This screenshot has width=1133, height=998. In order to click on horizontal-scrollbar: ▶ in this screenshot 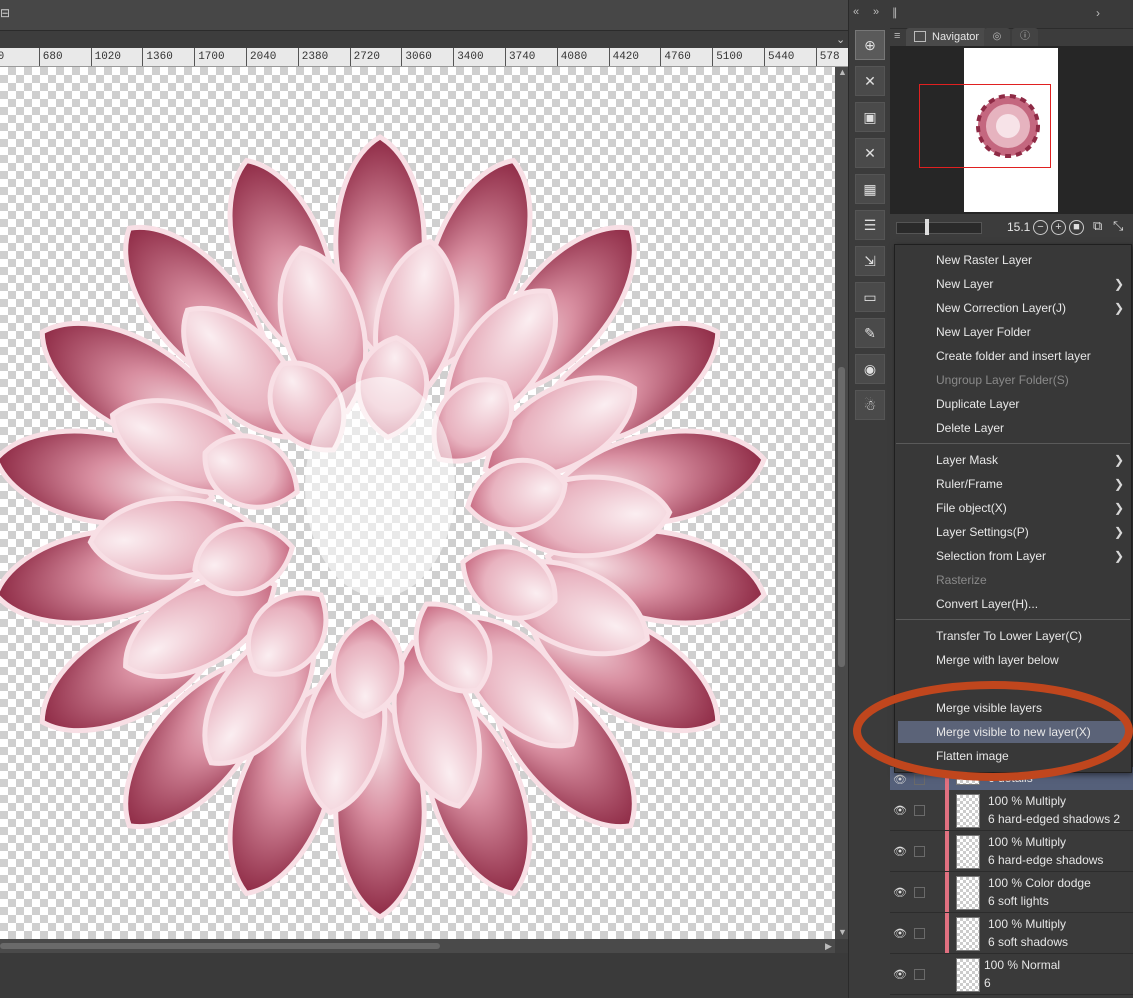, I will do `click(417, 946)`.